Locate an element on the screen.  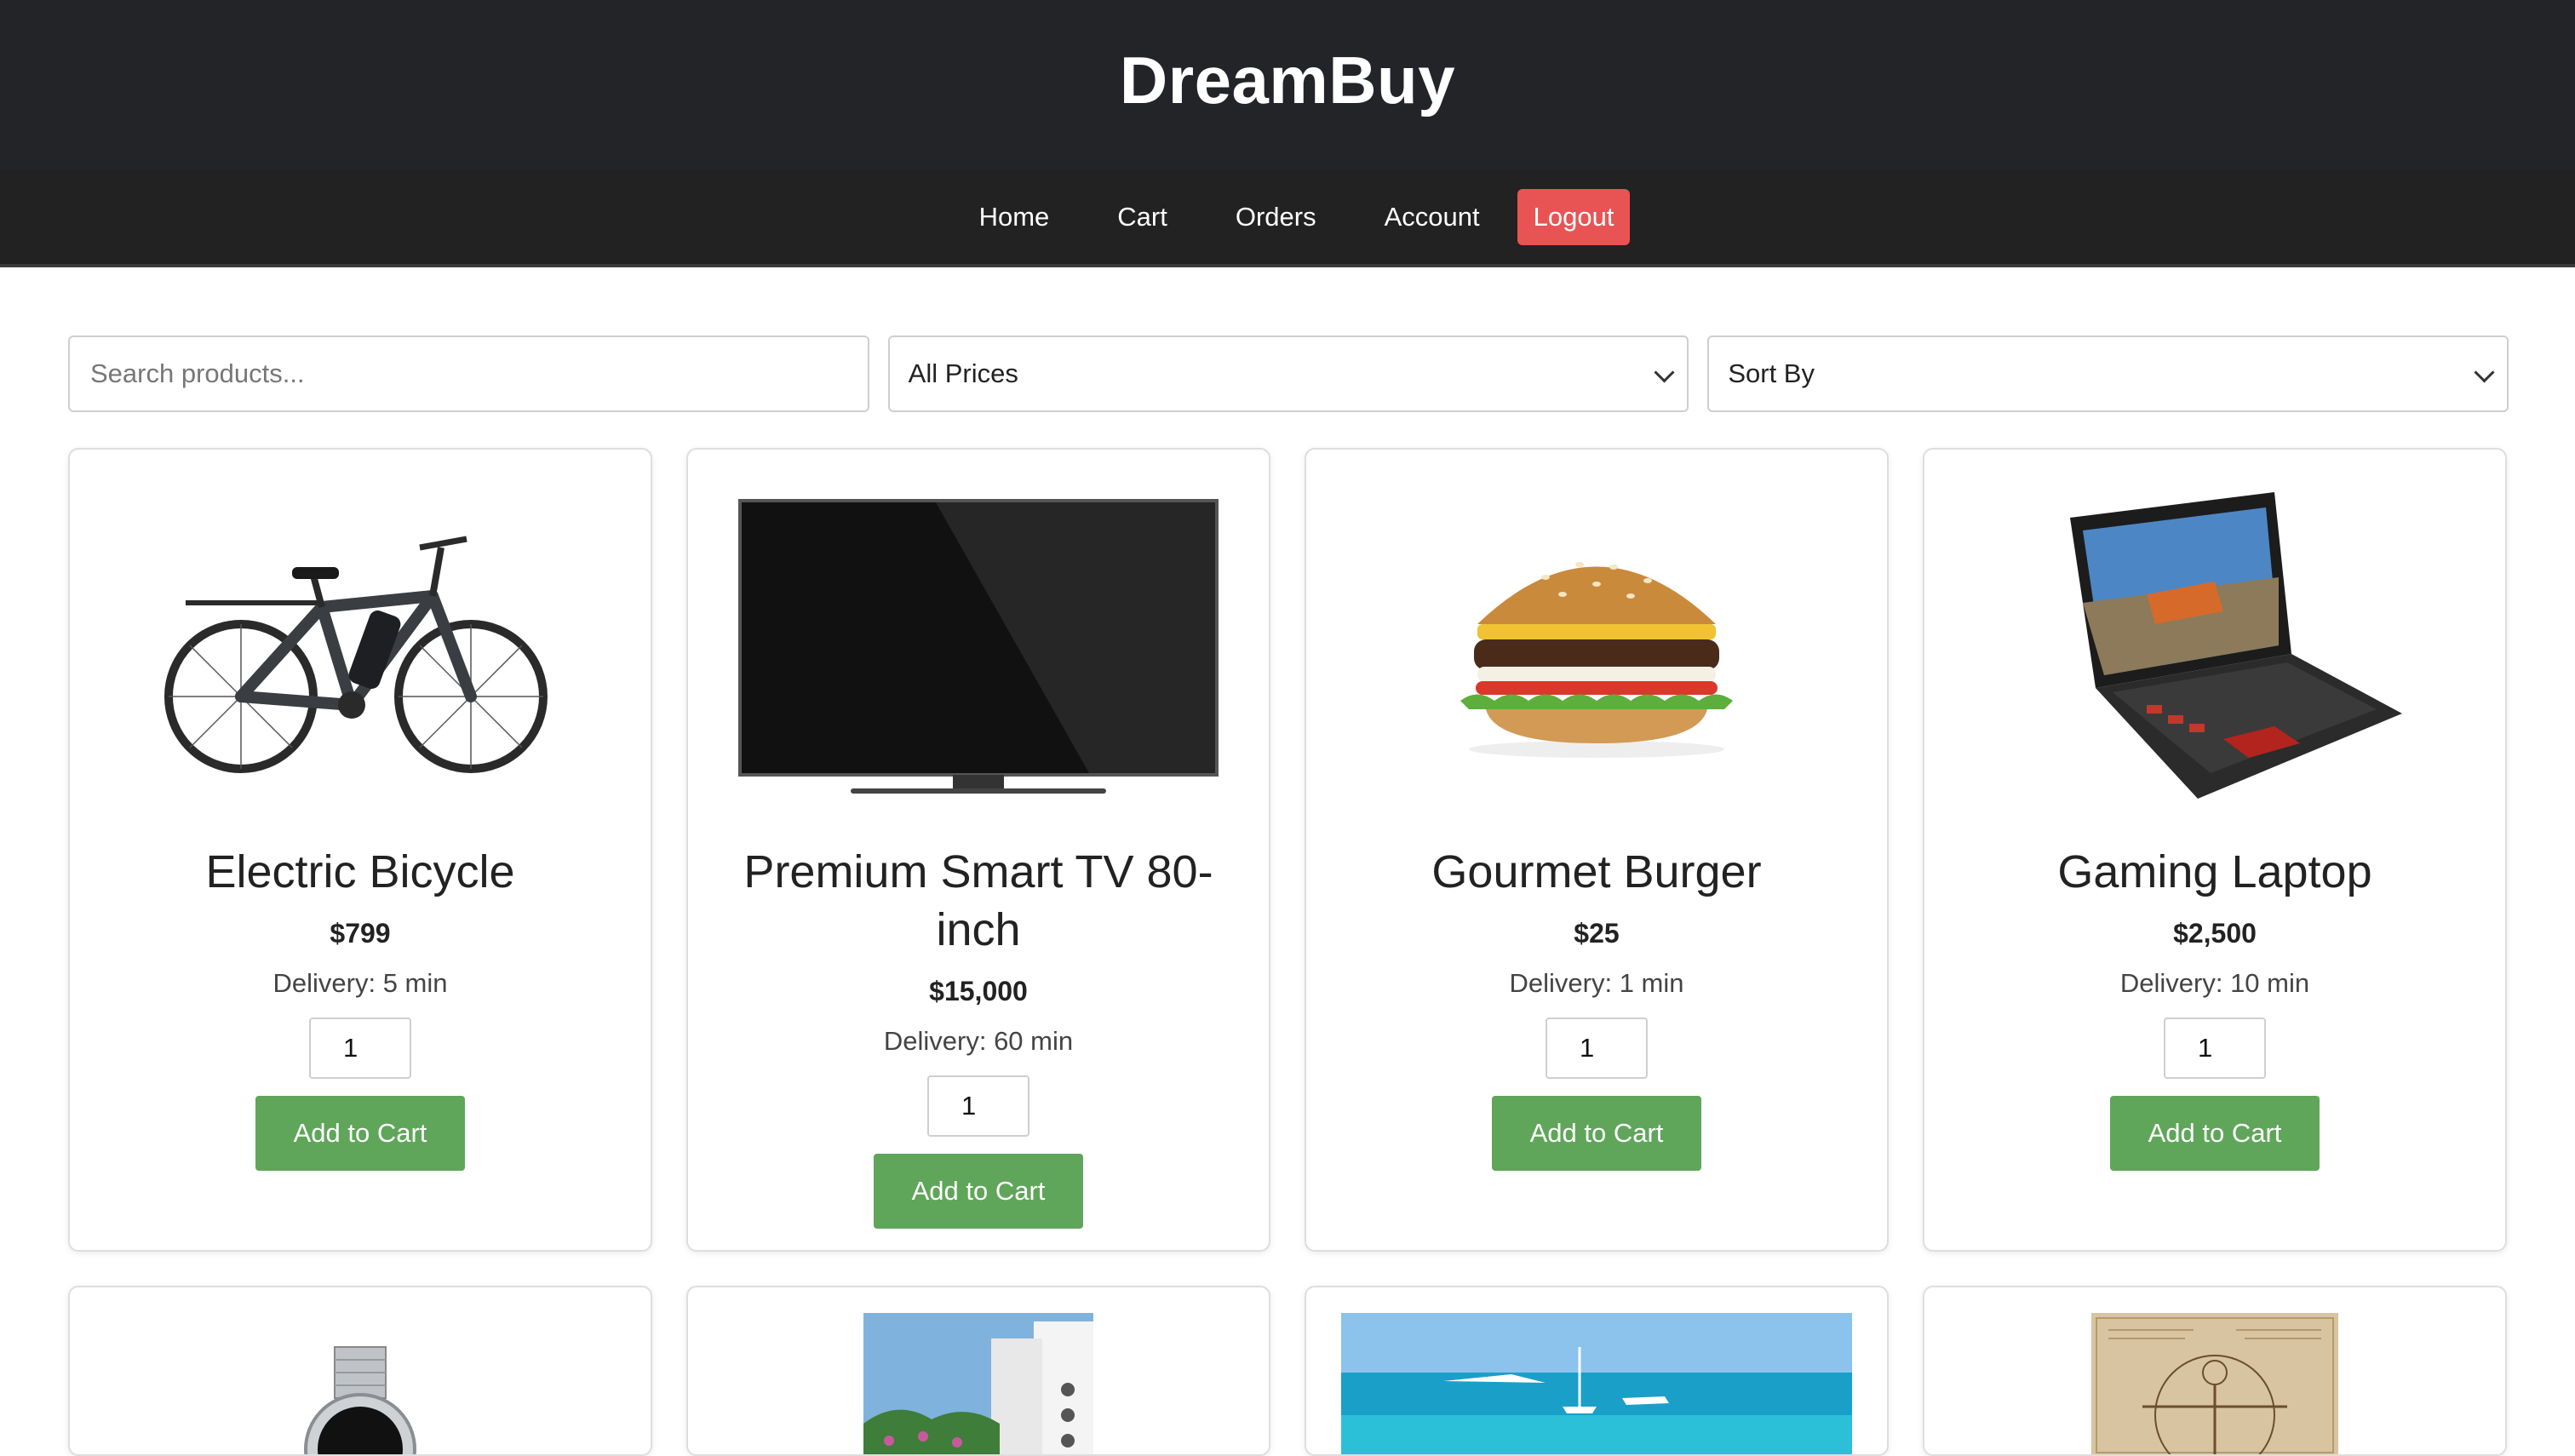
brand-title: DreamBuy is located at coordinates (1287, 81).